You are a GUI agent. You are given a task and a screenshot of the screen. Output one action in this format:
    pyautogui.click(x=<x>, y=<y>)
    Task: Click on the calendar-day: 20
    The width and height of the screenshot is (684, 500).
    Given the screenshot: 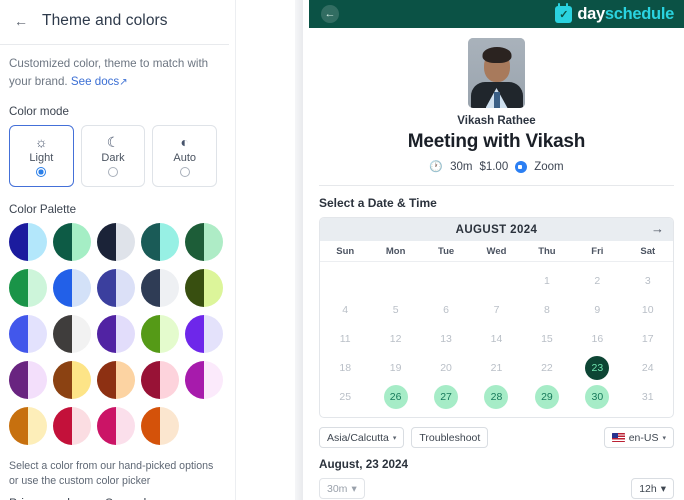 What is the action you would take?
    pyautogui.click(x=446, y=367)
    